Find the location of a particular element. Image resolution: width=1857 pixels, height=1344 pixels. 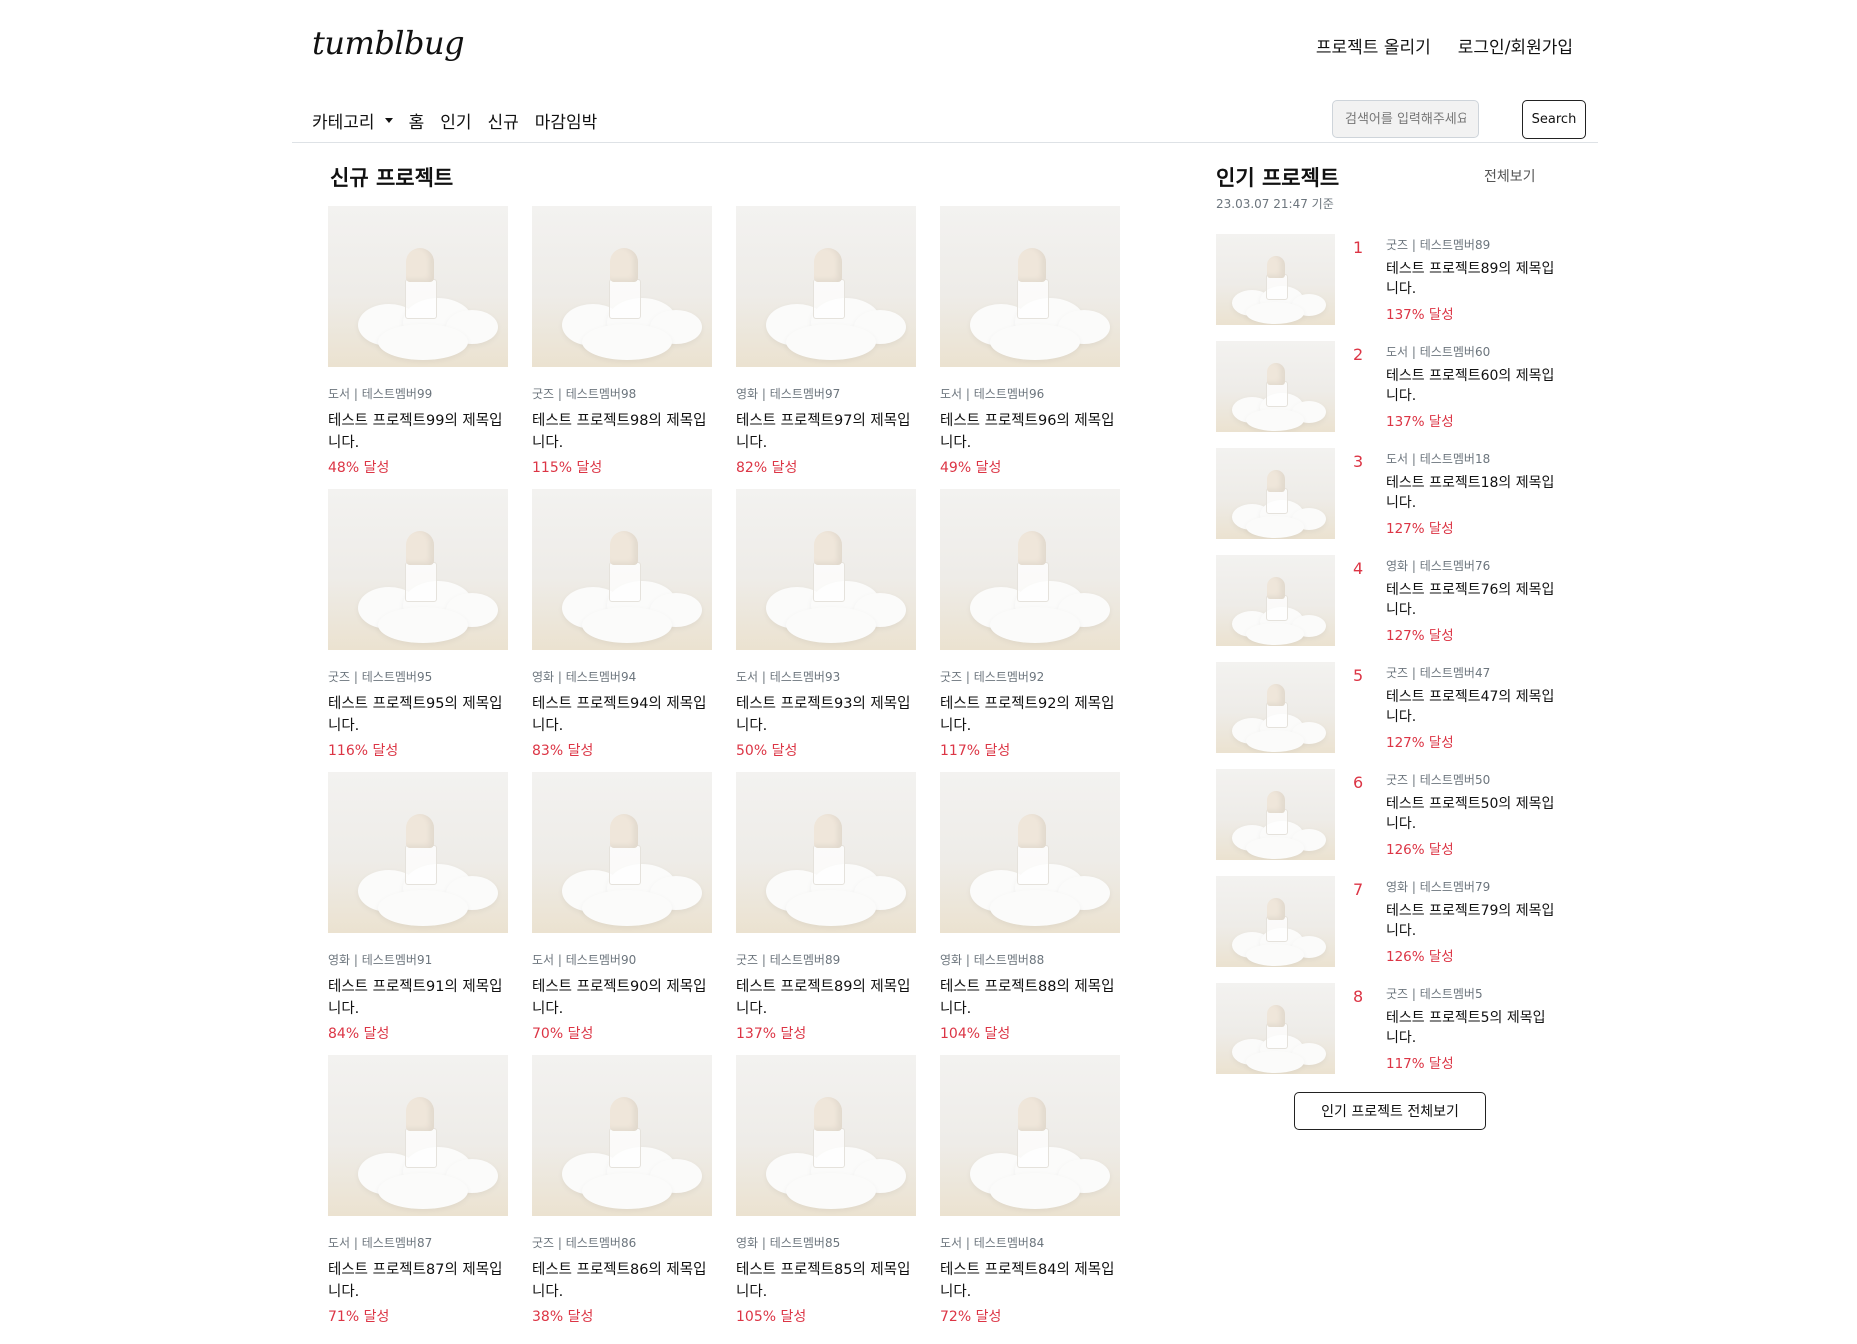

popular-project-item: 6 굿즈 | 테스트멤버50 테스트 프로젝트50의 제목입니다. 126% 달성 is located at coordinates (1385, 822).